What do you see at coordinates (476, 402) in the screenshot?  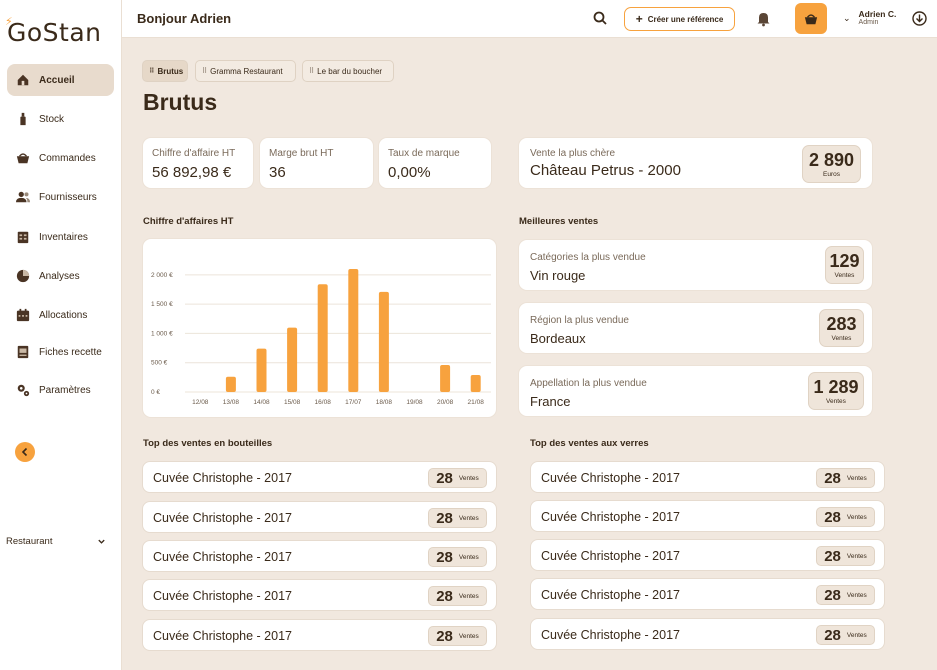 I see `x-tick-label: 21/08` at bounding box center [476, 402].